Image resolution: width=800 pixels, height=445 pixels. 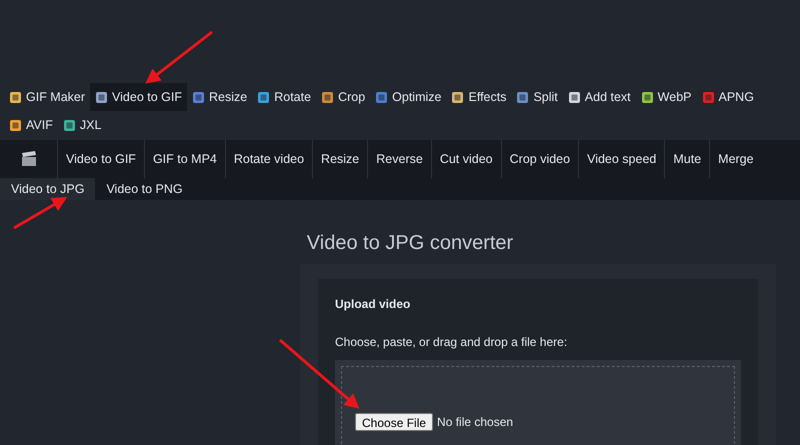 What do you see at coordinates (727, 97) in the screenshot?
I see `nav-tab: APNG` at bounding box center [727, 97].